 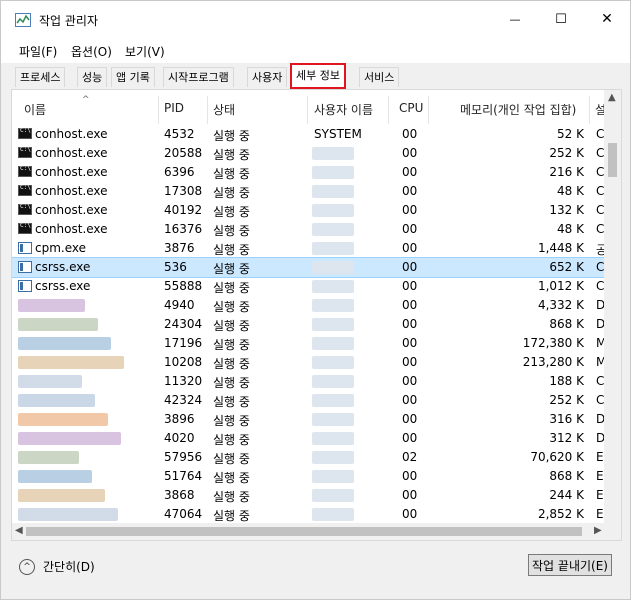 I want to click on column-status: 상태, so click(x=224, y=109).